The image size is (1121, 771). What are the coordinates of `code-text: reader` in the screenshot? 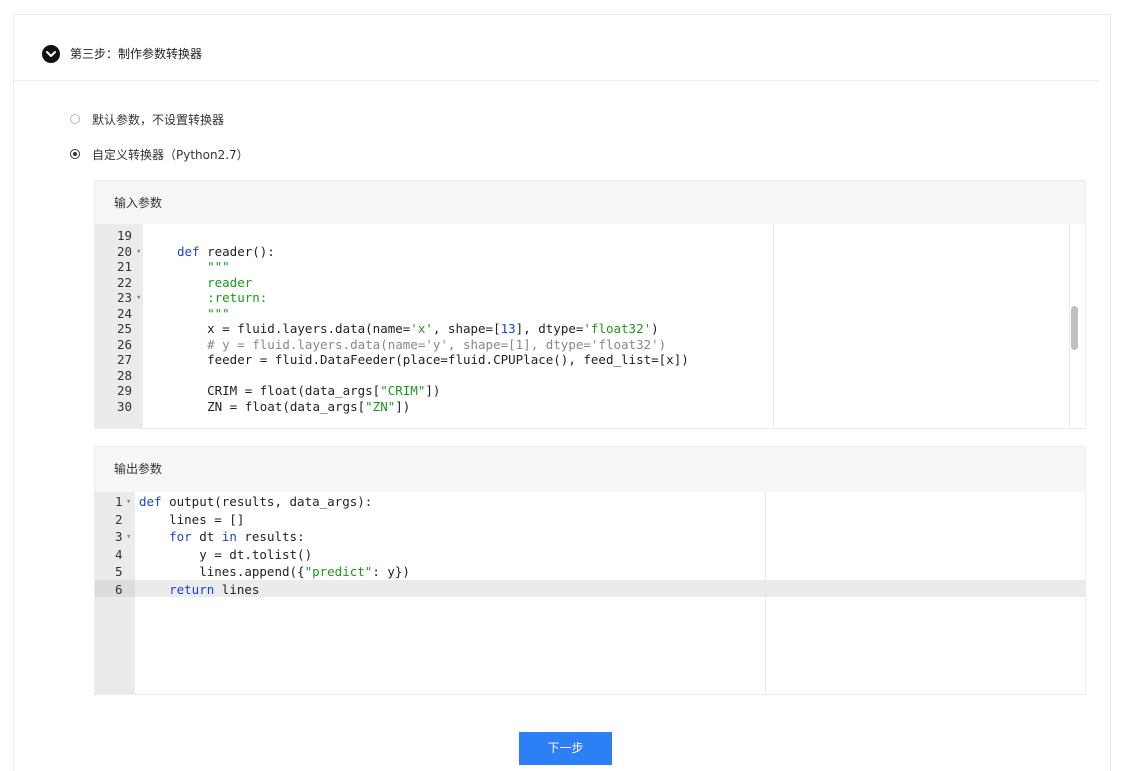 It's located at (215, 282).